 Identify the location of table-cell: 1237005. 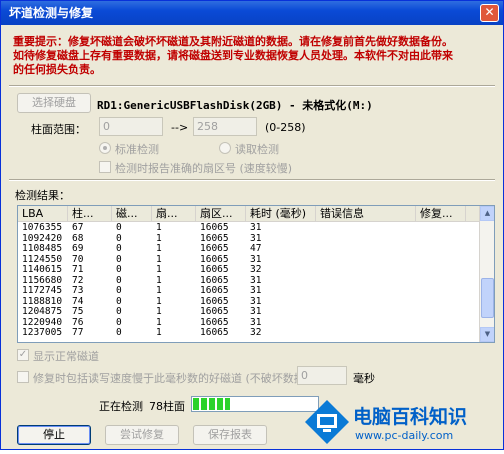
(42, 332).